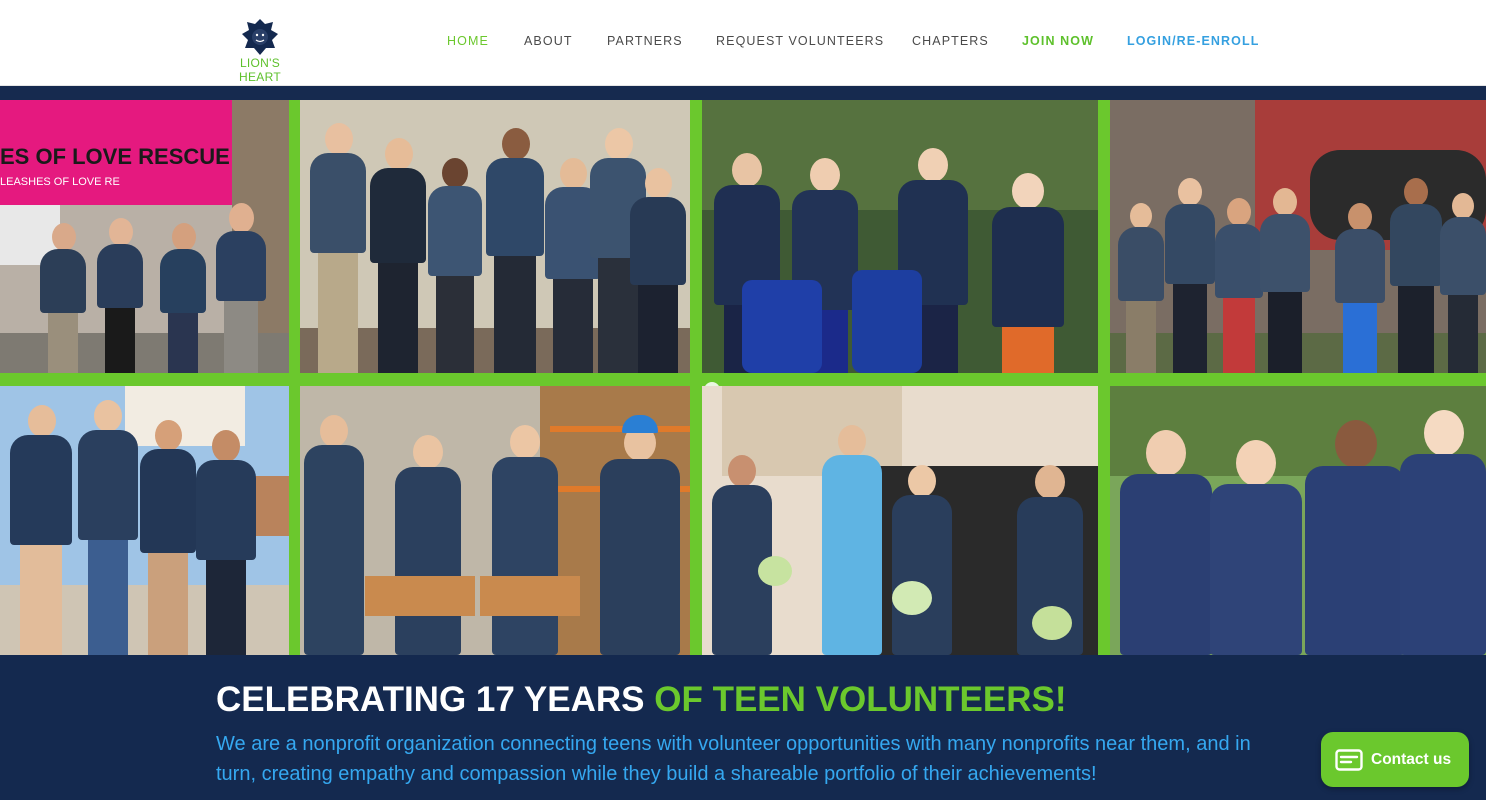 This screenshot has height=800, width=1486. I want to click on nav-chapters: CHAPTERS, so click(950, 41).